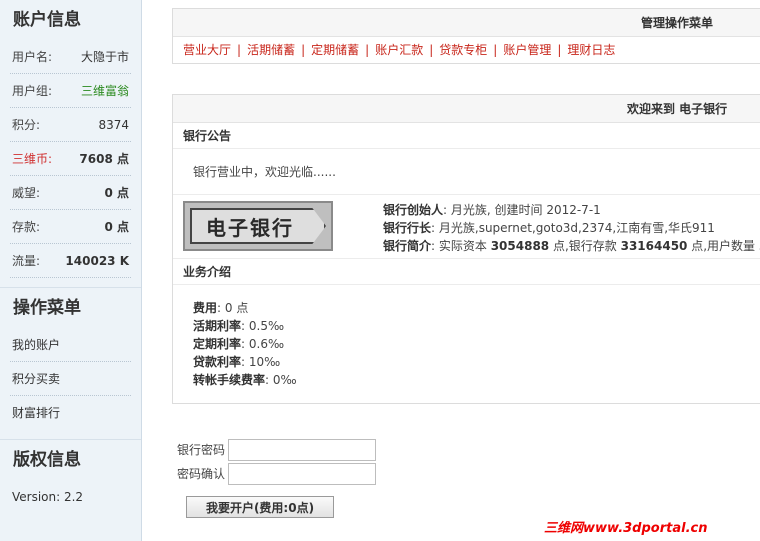 The height and width of the screenshot is (541, 760). Describe the element at coordinates (463, 50) in the screenshot. I see `menu-link-loans: 贷款专柜` at that location.